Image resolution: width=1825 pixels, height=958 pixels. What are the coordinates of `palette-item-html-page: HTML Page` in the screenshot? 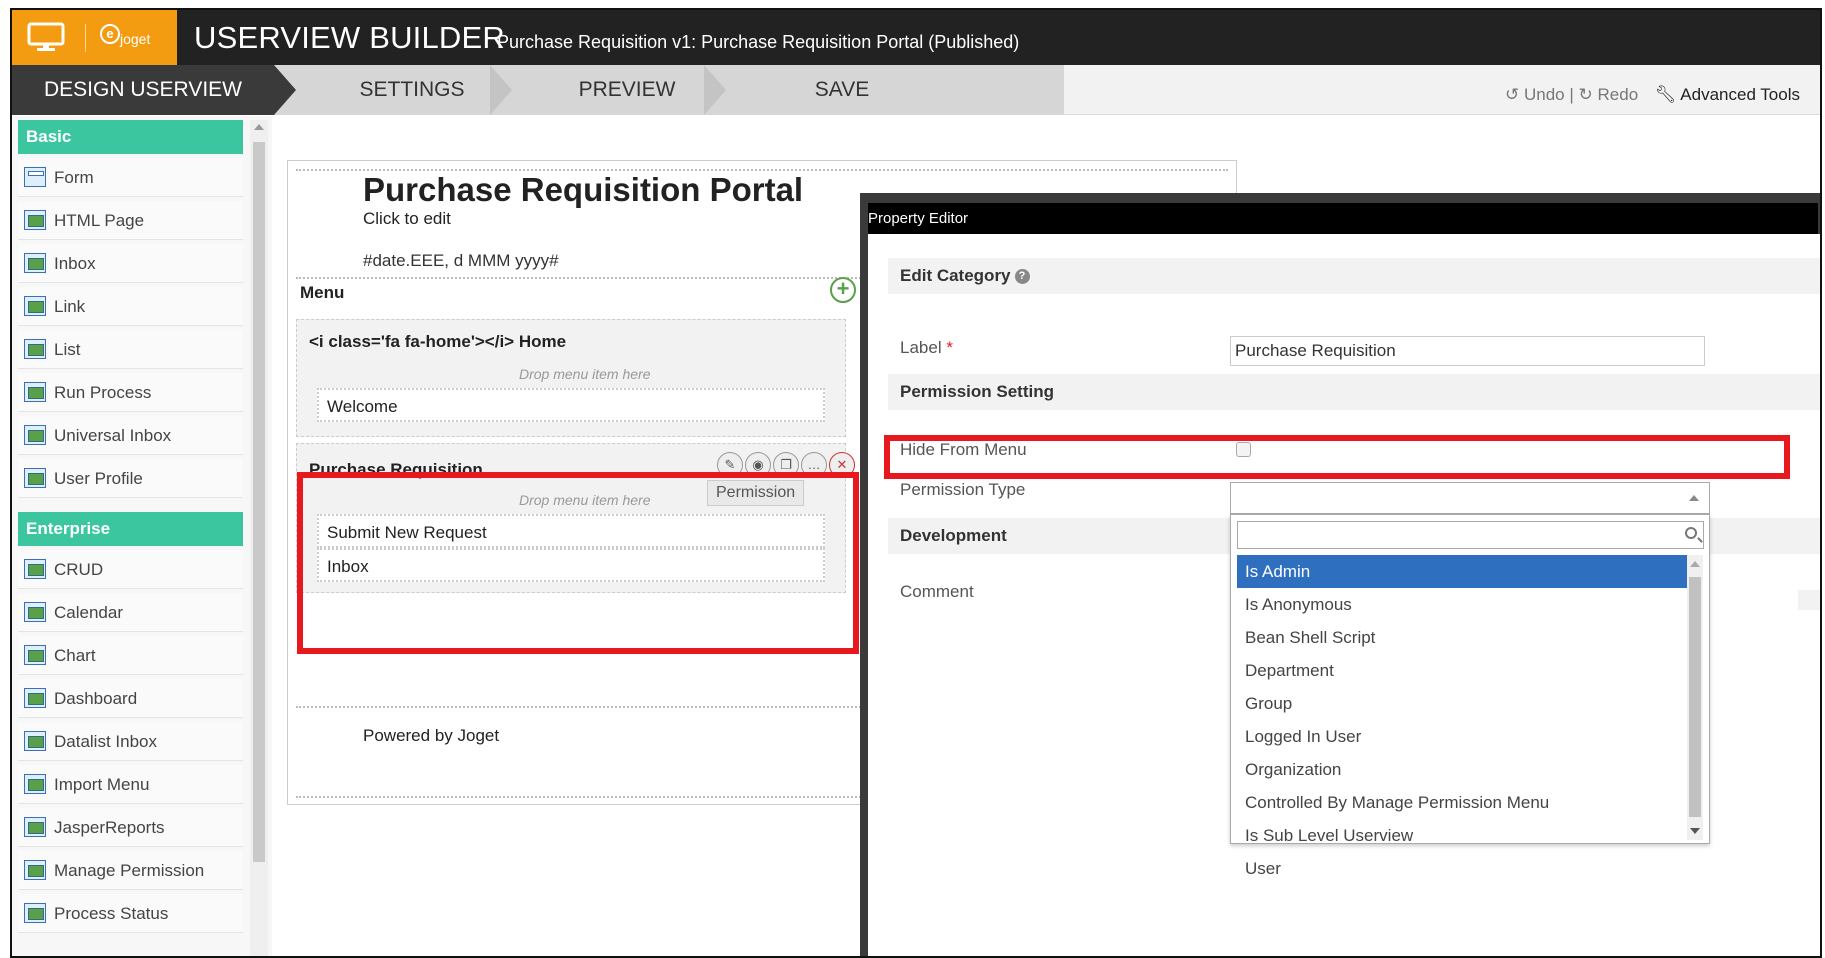 It's located at (130, 220).